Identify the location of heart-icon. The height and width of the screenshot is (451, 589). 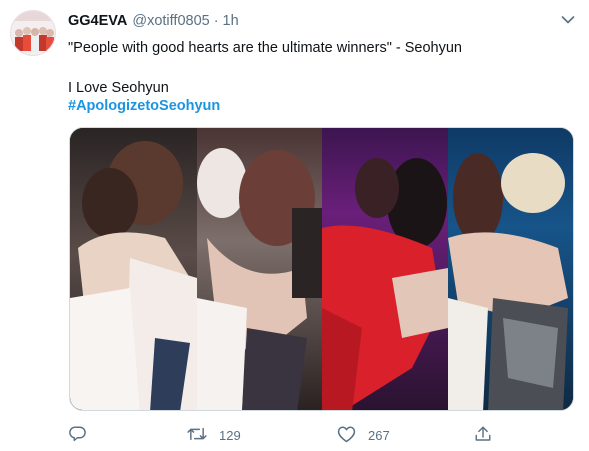
(346, 435).